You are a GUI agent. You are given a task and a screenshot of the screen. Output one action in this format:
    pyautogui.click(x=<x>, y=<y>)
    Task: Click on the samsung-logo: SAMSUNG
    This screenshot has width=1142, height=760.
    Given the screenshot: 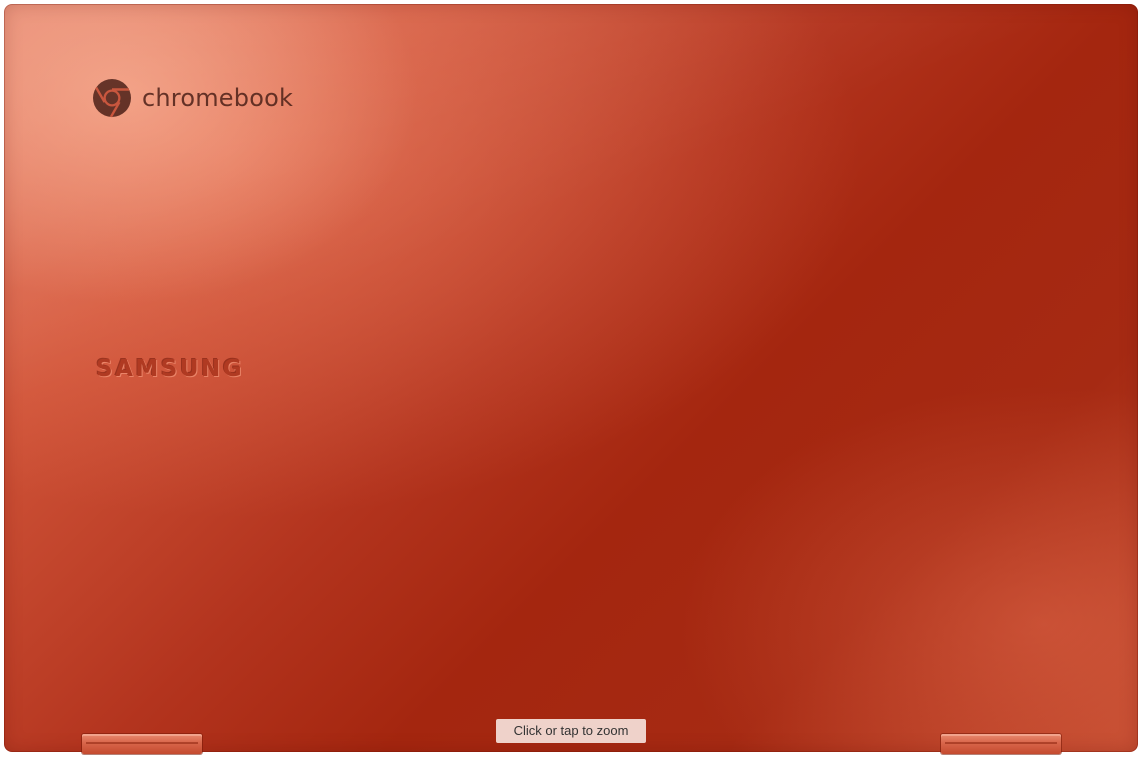 What is the action you would take?
    pyautogui.click(x=170, y=369)
    